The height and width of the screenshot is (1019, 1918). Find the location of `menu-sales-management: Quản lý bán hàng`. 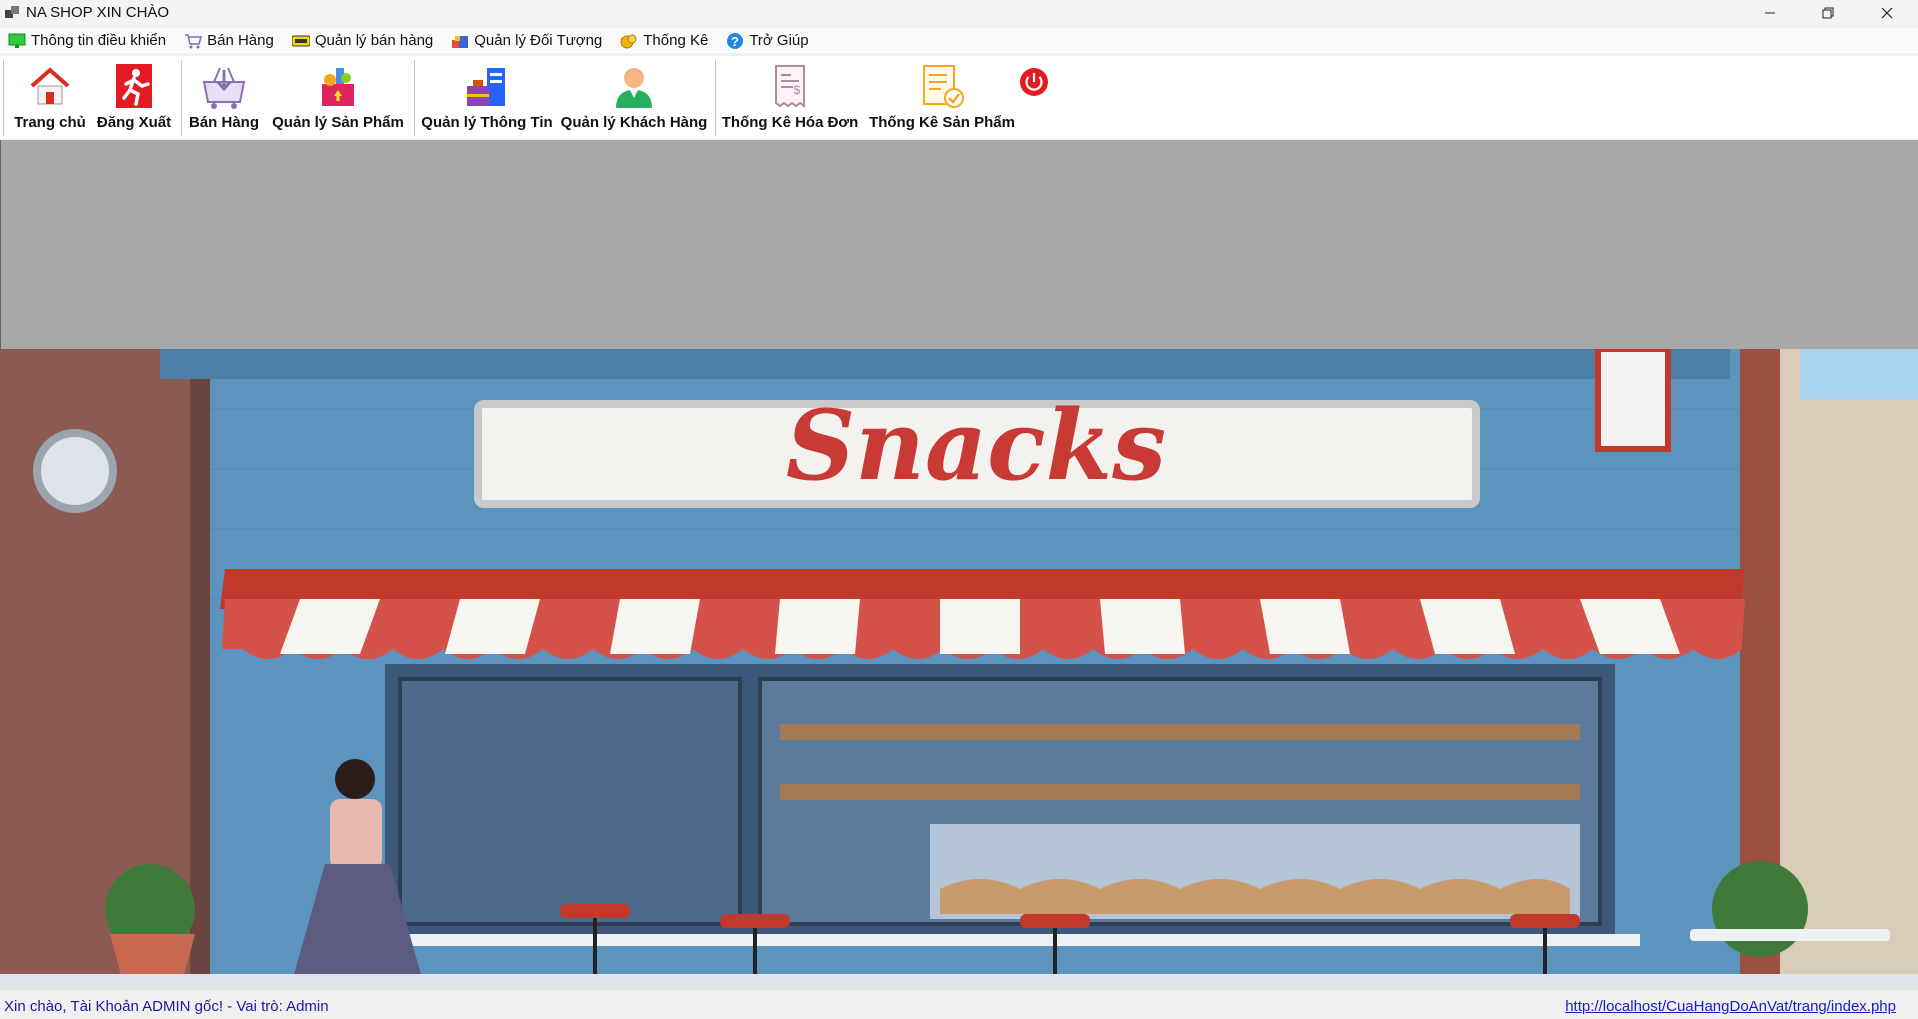

menu-sales-management: Quản lý bán hàng is located at coordinates (363, 40).